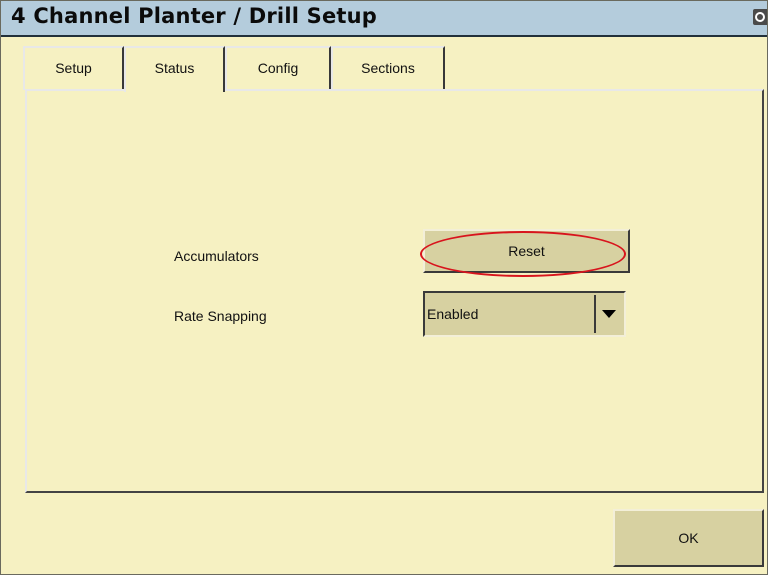 This screenshot has width=768, height=575. I want to click on camera-icon, so click(760, 17).